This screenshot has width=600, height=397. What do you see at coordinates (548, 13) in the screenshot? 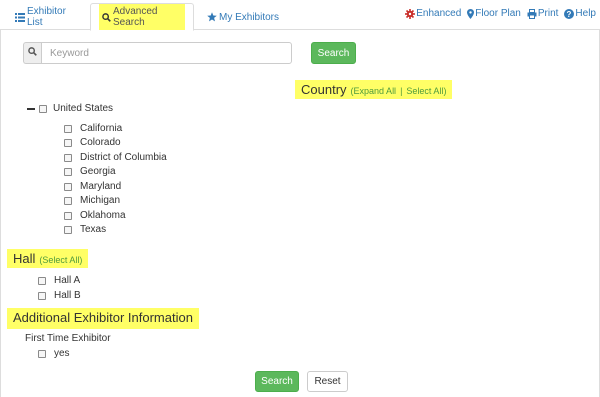
I see `print-label: Print` at bounding box center [548, 13].